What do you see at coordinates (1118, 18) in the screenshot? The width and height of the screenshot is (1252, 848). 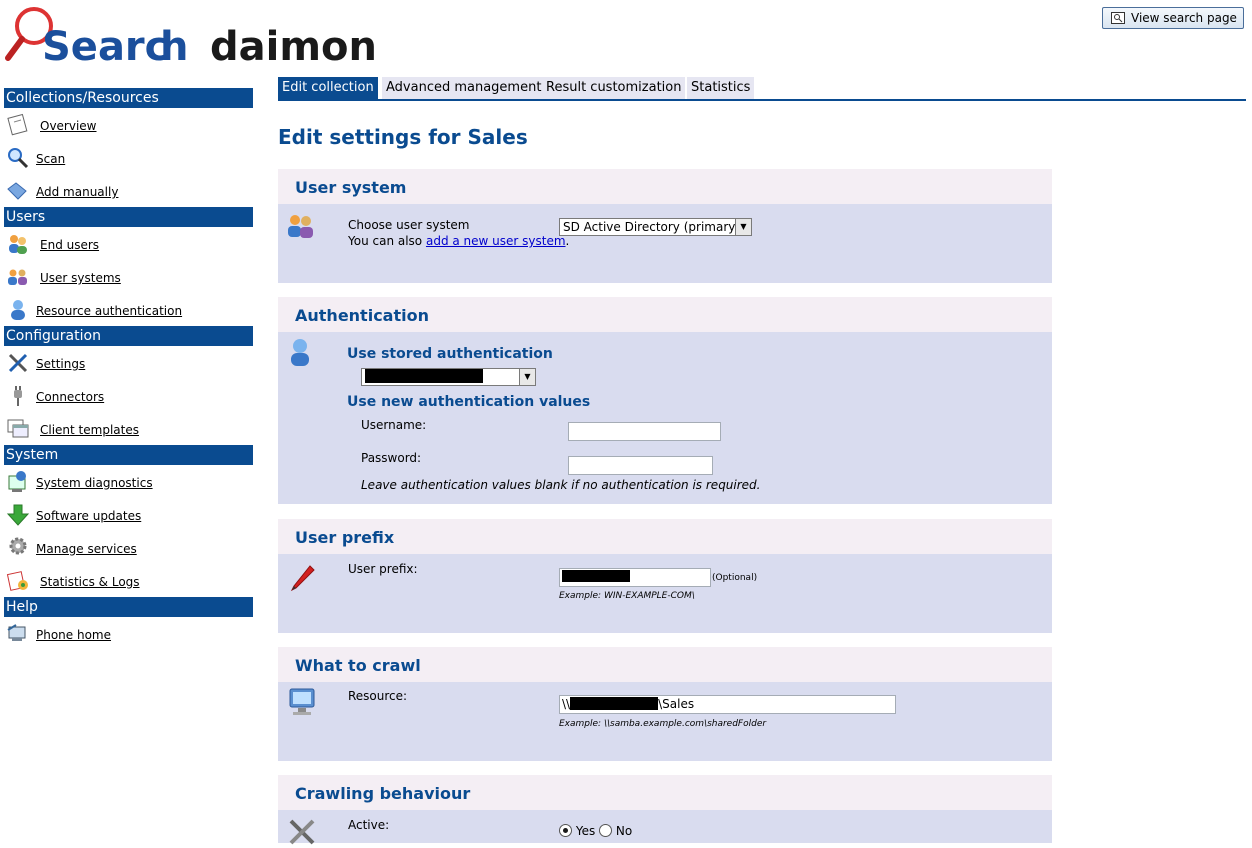 I see `search-page-icon` at bounding box center [1118, 18].